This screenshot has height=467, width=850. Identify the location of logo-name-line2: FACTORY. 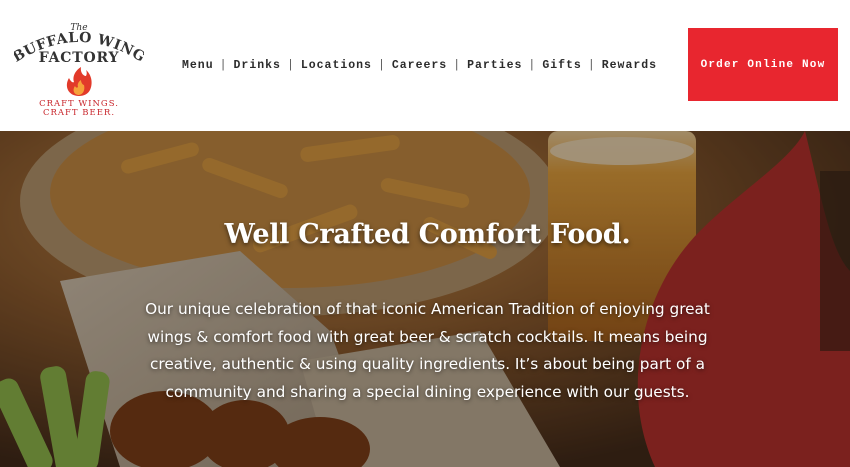
(79, 58).